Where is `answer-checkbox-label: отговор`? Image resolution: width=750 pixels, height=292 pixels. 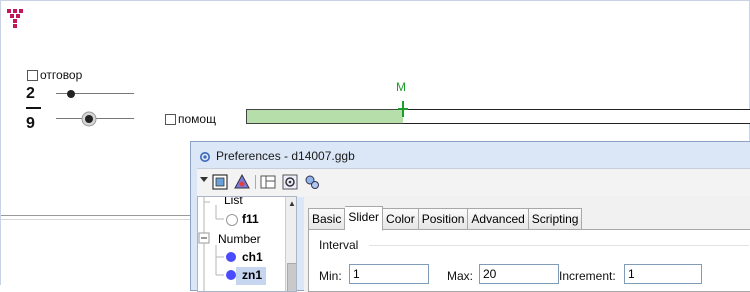
answer-checkbox-label: отговор is located at coordinates (61, 75).